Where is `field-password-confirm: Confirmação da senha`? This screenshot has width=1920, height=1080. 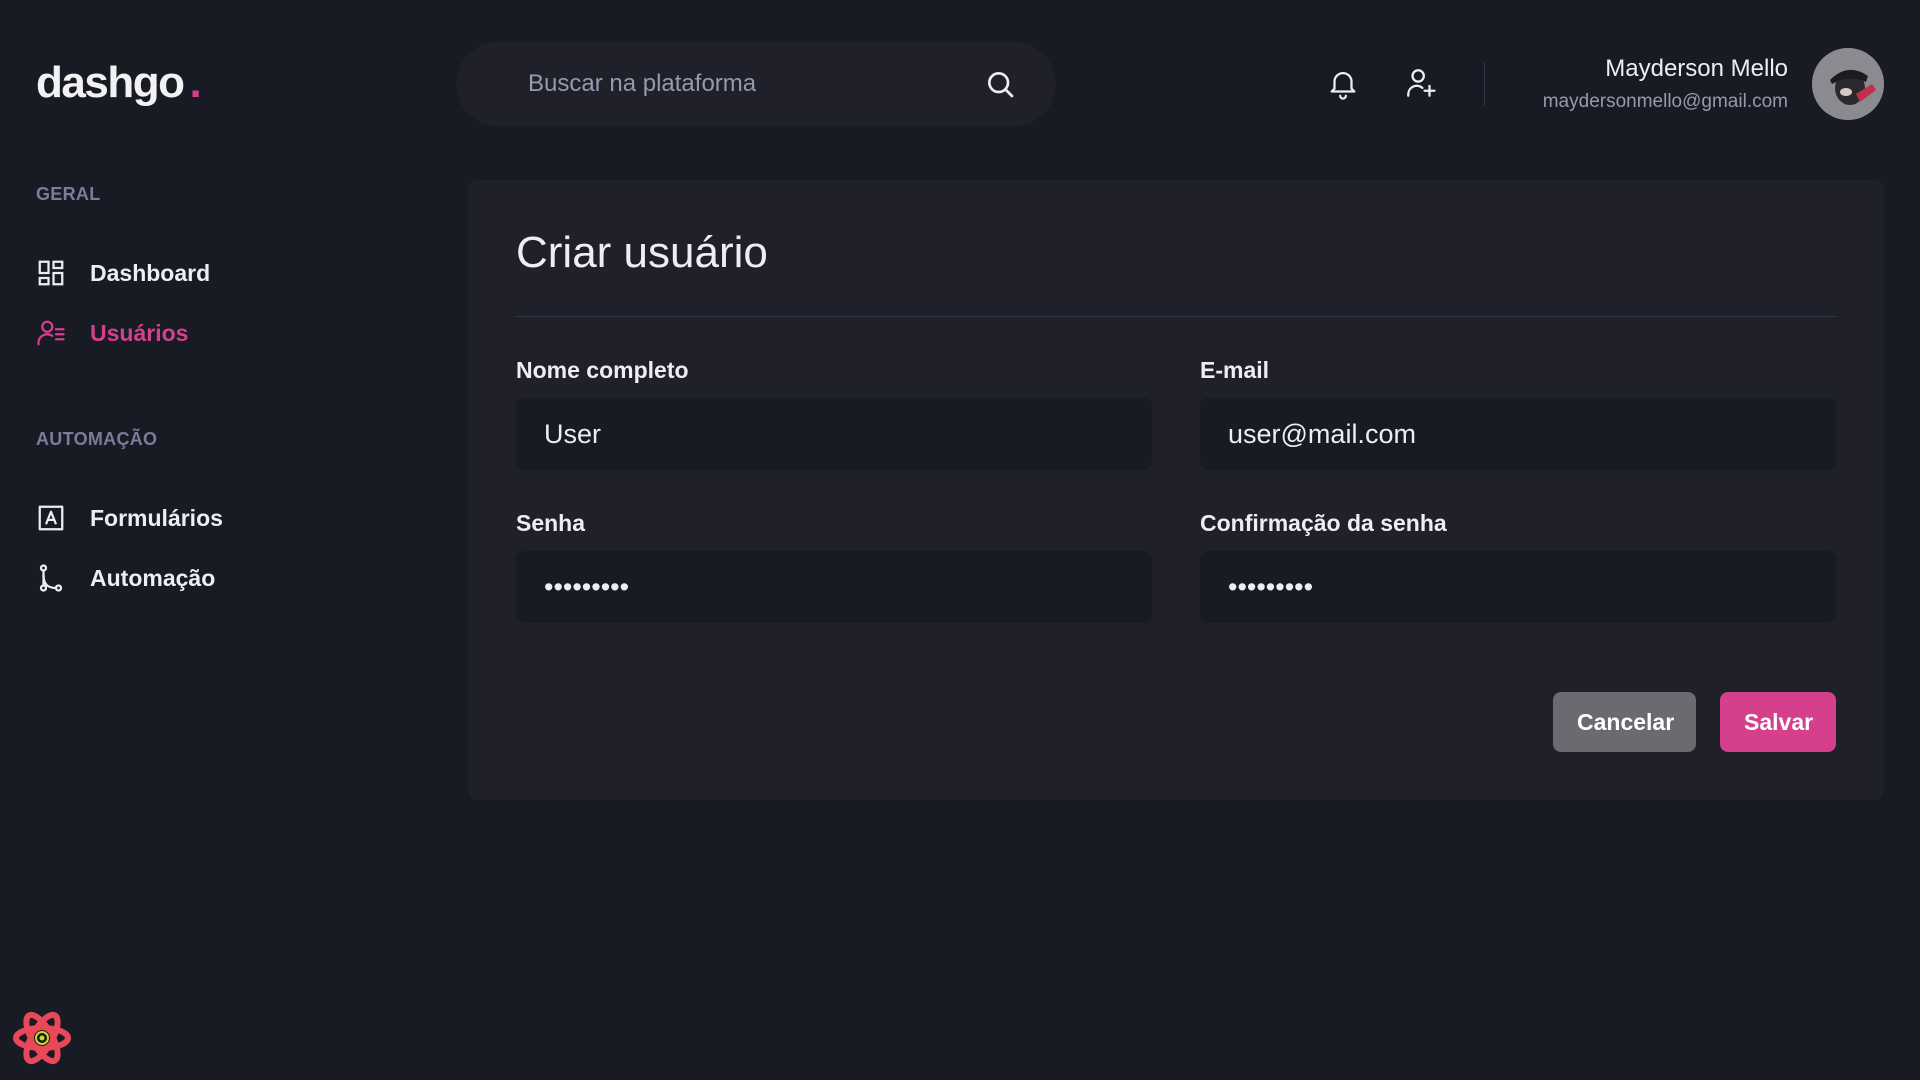 field-password-confirm: Confirmação da senha is located at coordinates (1518, 566).